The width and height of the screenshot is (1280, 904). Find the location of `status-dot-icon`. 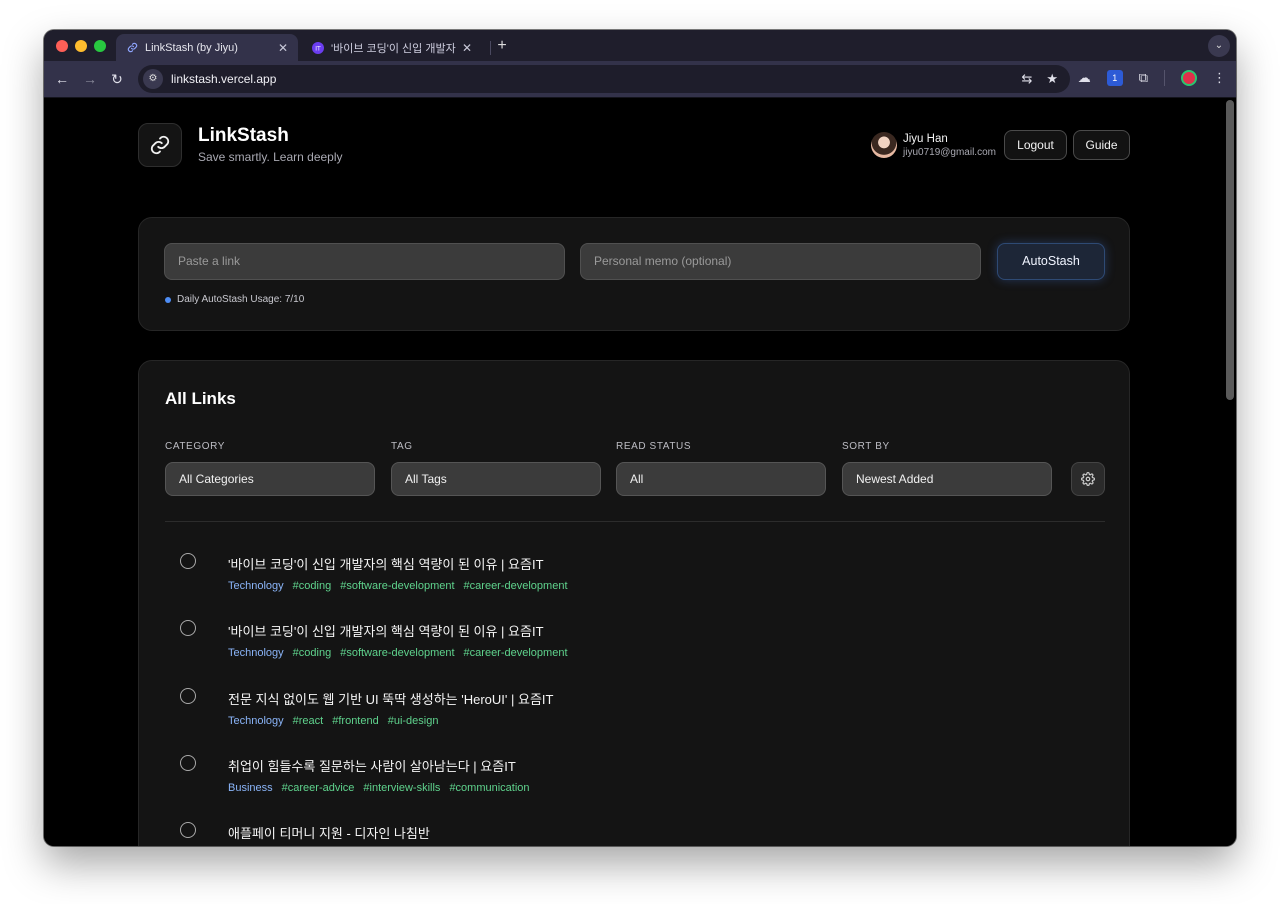

status-dot-icon is located at coordinates (168, 299).